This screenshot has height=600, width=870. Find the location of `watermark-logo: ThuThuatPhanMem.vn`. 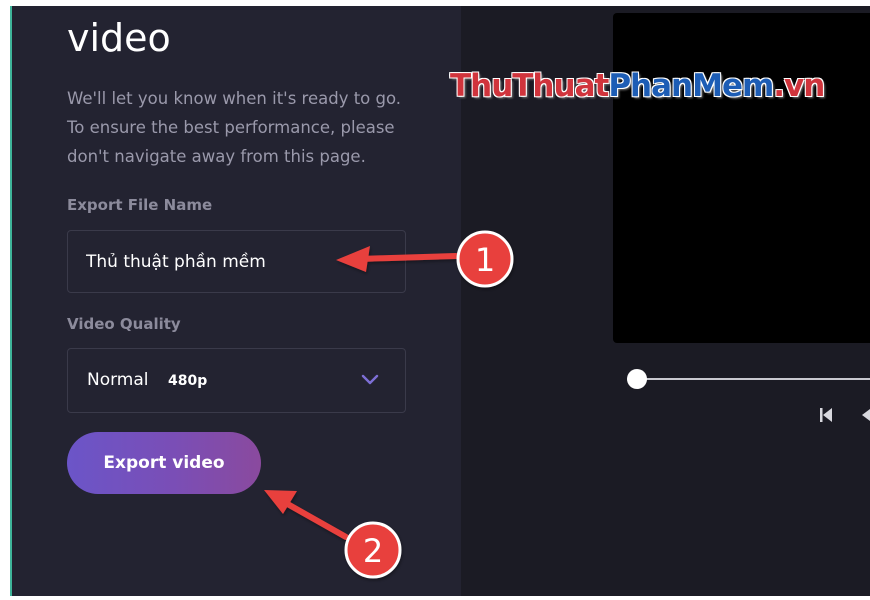

watermark-logo: ThuThuatPhanMem.vn is located at coordinates (637, 86).